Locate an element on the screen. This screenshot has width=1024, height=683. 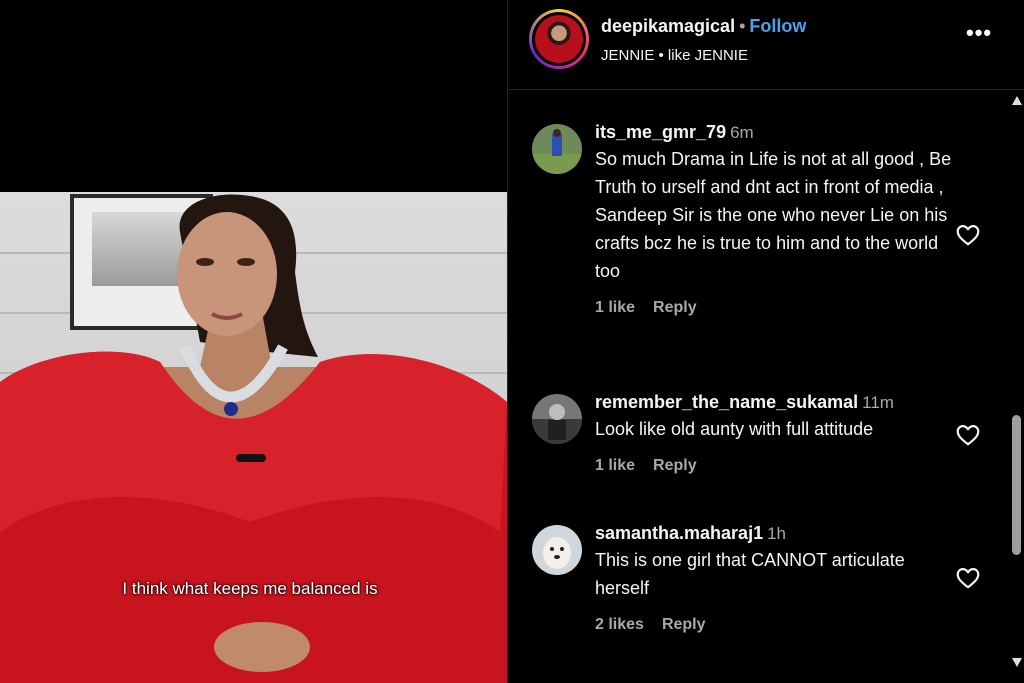
audio-label: JENNIE • like JENNIE is located at coordinates (674, 55).